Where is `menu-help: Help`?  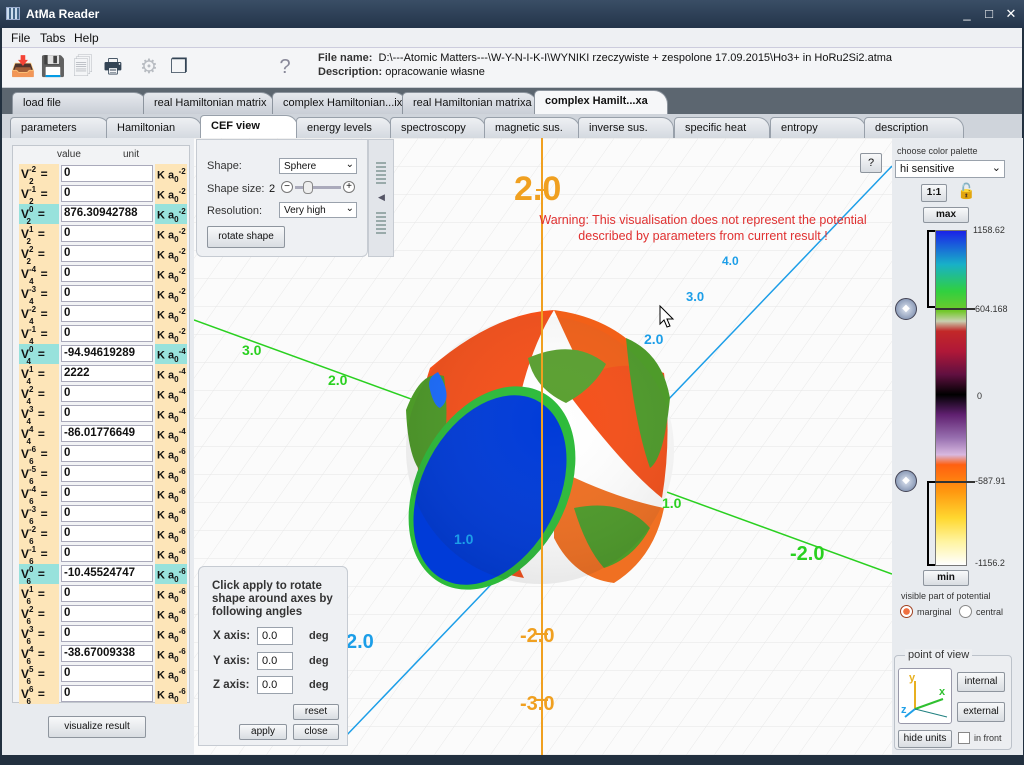
menu-help: Help is located at coordinates (86, 38).